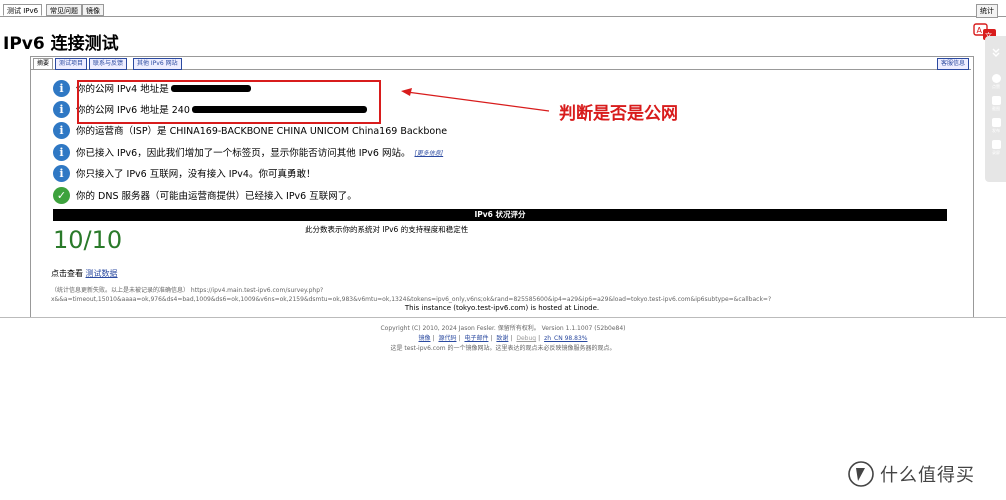 The height and width of the screenshot is (500, 1006). I want to click on tab-other-ipv6-sites: 其他 IPv6 网站, so click(157, 64).